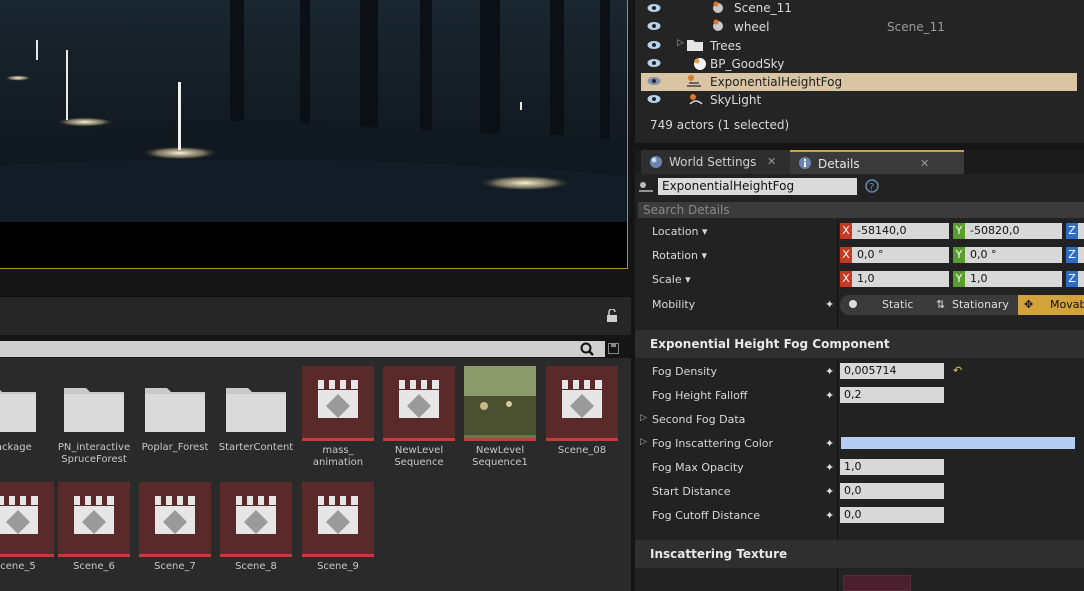  I want to click on asset-level-sequence: mass_ animation, so click(338, 417).